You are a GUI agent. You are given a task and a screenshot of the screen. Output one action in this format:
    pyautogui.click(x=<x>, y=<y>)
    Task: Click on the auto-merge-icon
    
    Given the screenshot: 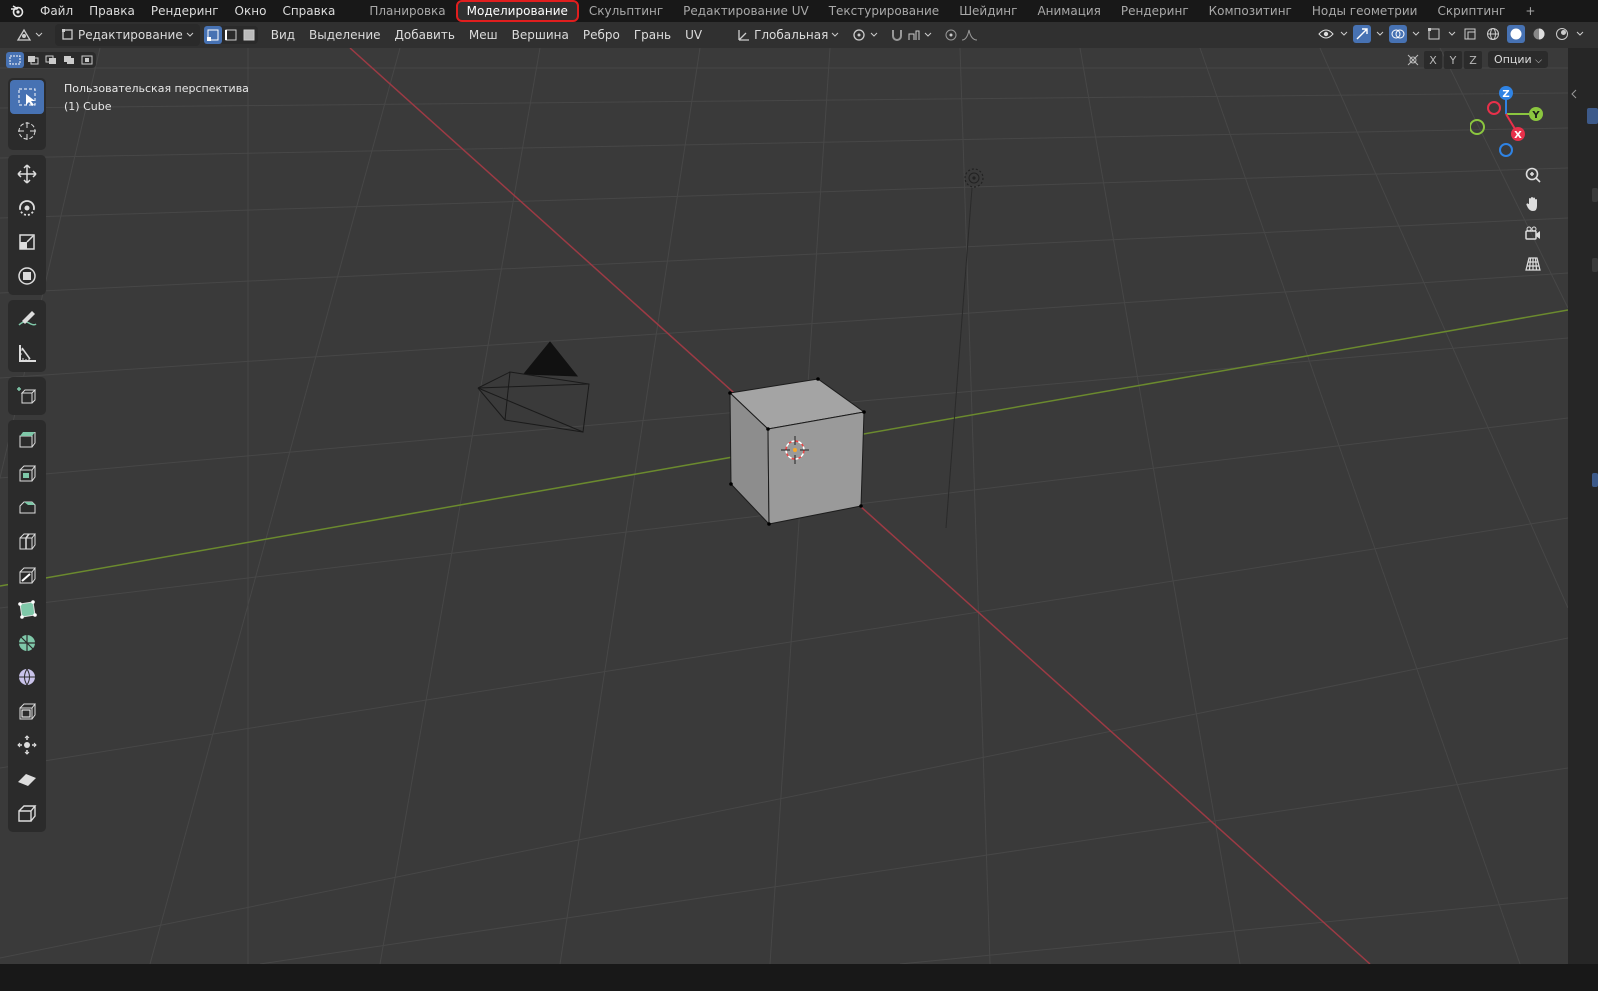 What is the action you would take?
    pyautogui.click(x=1413, y=60)
    